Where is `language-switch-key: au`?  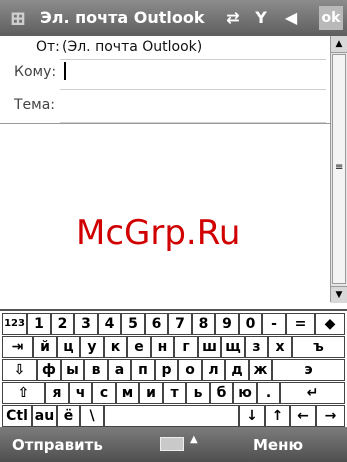 language-switch-key: au is located at coordinates (44, 416).